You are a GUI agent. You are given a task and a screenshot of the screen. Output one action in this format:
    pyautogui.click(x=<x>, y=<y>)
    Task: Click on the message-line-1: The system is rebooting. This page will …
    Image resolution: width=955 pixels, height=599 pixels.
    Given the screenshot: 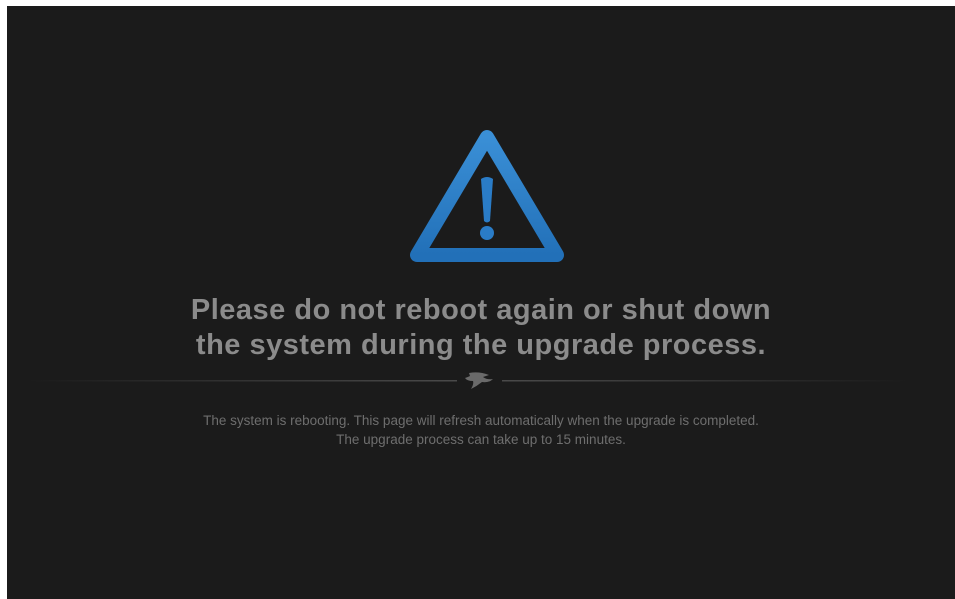 What is the action you would take?
    pyautogui.click(x=481, y=420)
    